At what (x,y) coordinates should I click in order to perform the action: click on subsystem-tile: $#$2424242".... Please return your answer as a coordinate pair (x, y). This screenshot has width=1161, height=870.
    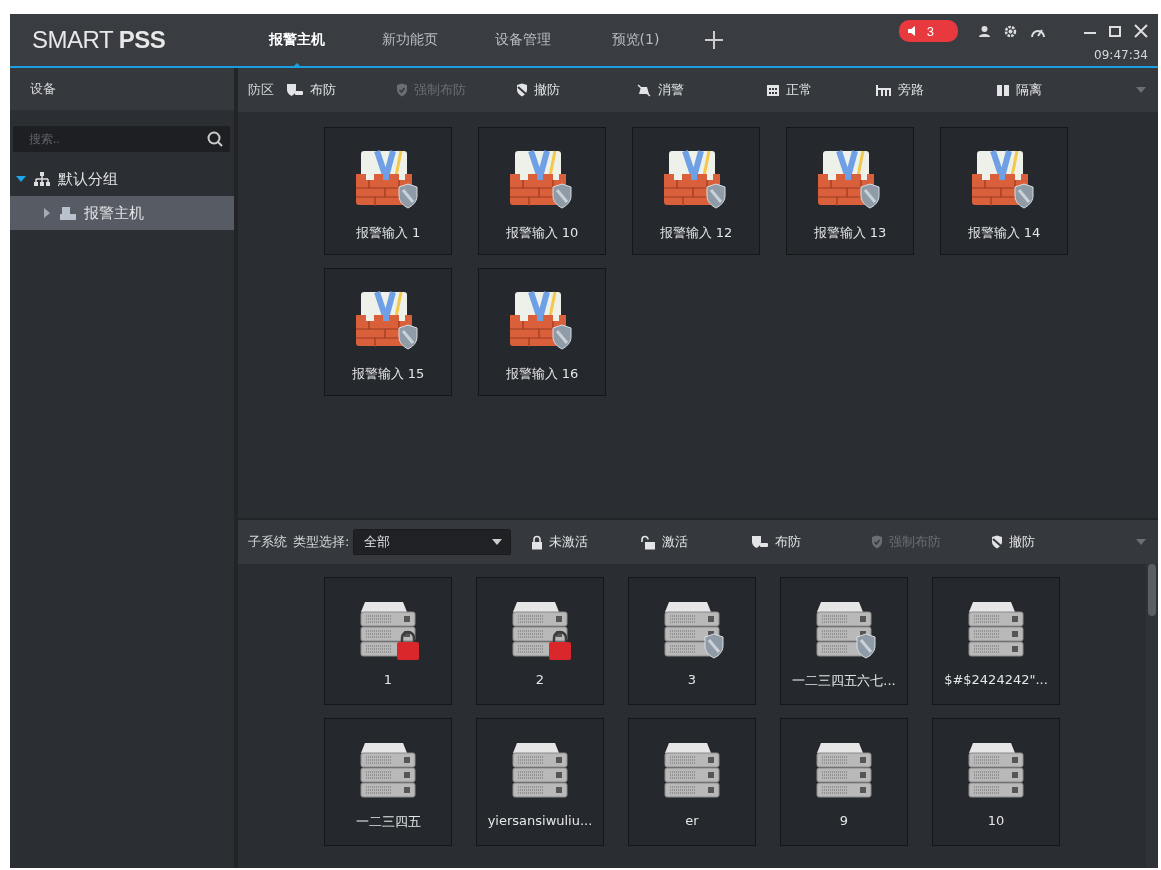
    Looking at the image, I should click on (996, 641).